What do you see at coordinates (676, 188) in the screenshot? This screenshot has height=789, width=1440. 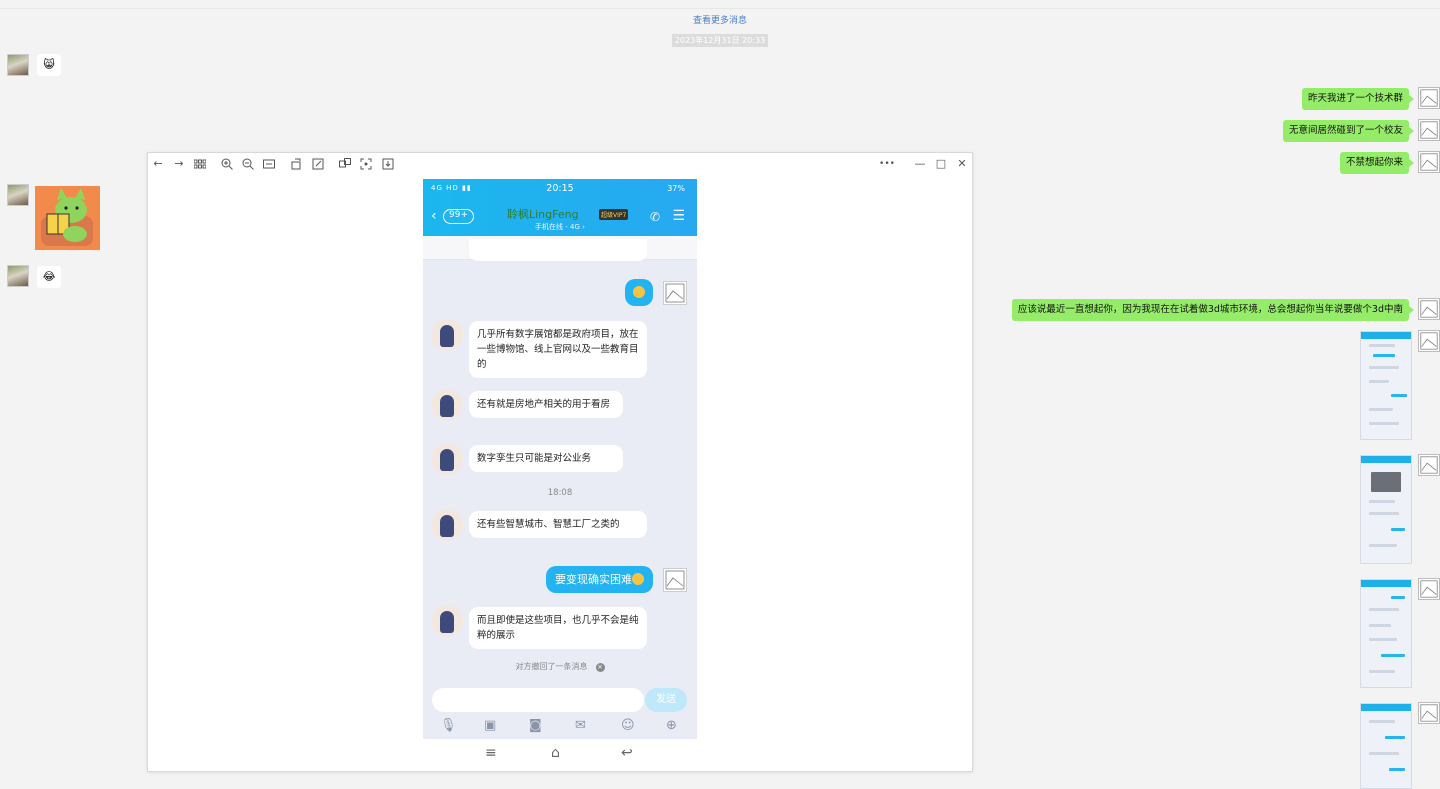 I see `battery-indicator: 37%` at bounding box center [676, 188].